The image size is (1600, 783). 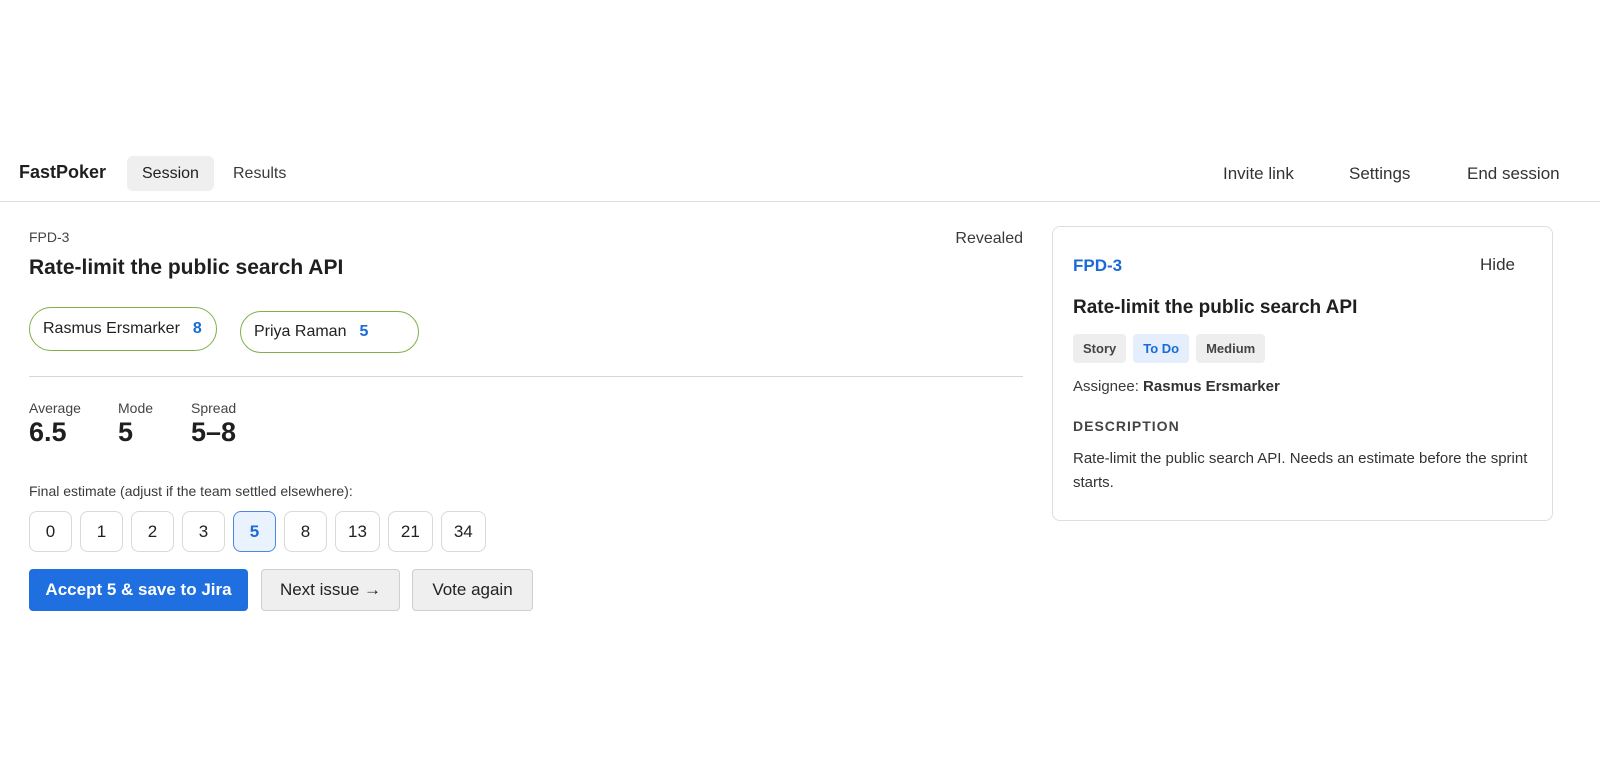 What do you see at coordinates (526, 376) in the screenshot?
I see `section-divider` at bounding box center [526, 376].